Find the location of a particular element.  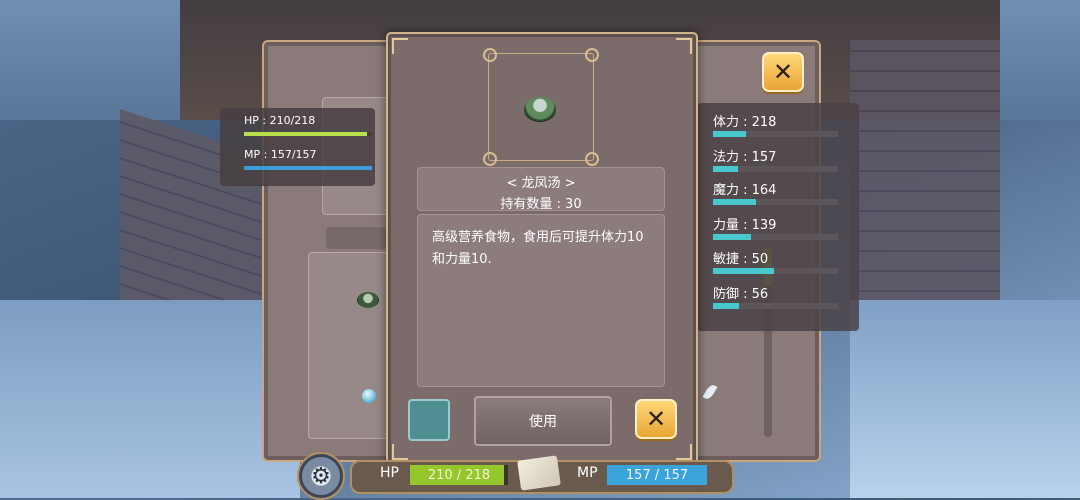

quantity-slot is located at coordinates (429, 420).